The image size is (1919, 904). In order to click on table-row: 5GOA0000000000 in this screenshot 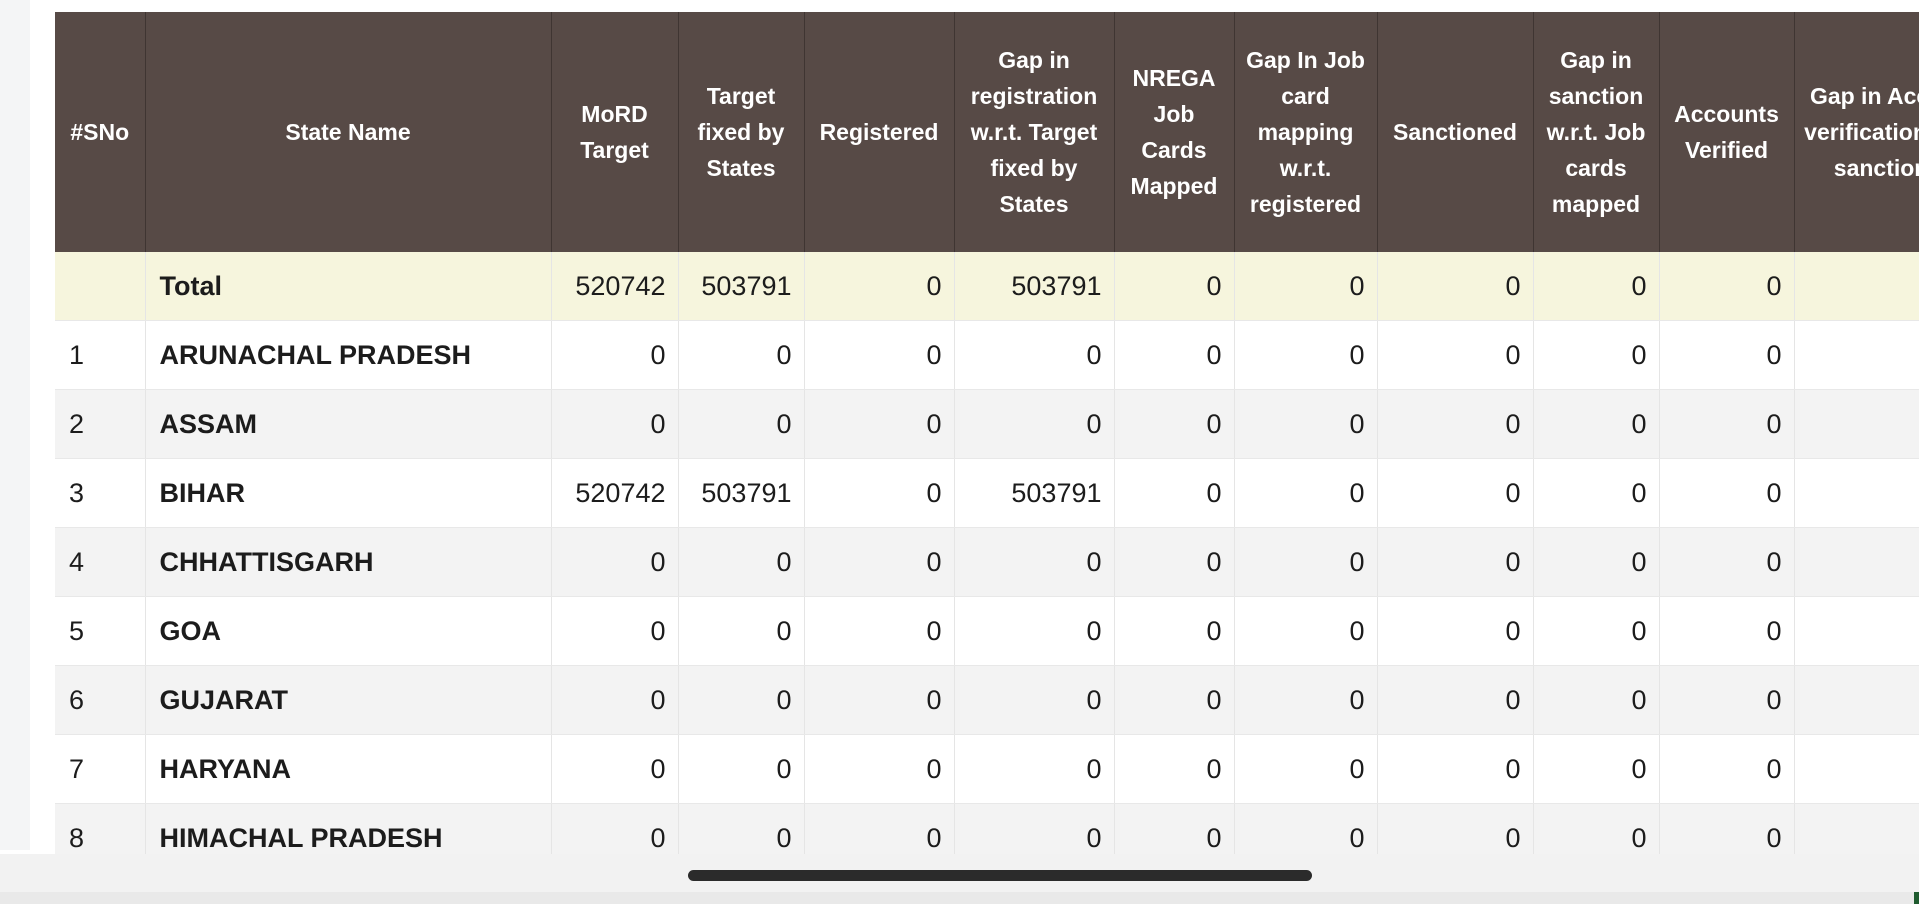, I will do `click(987, 631)`.